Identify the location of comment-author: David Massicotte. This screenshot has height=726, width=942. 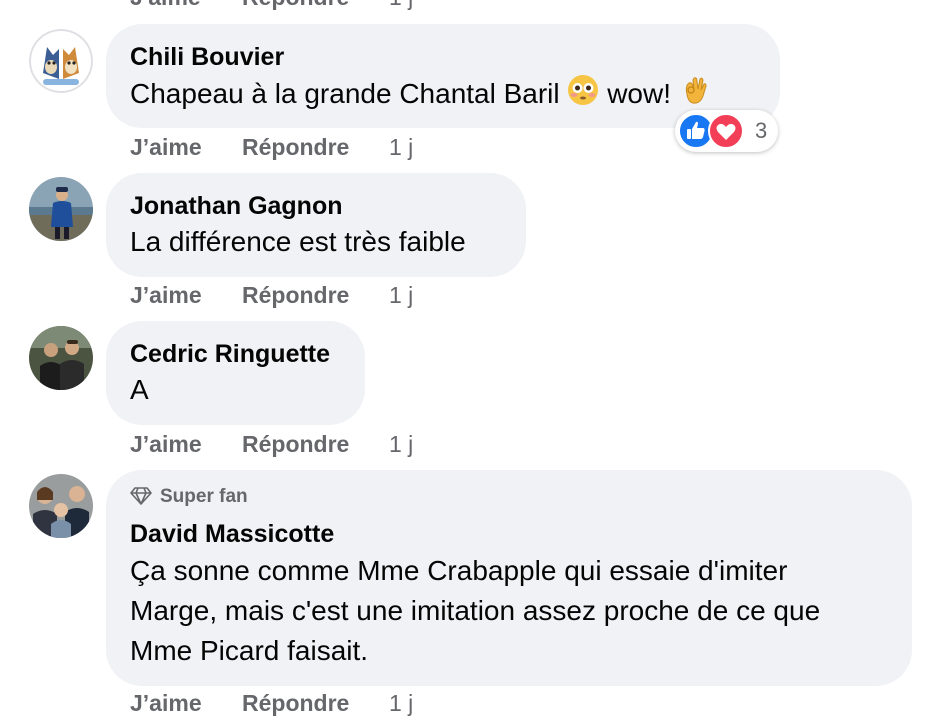
(232, 534).